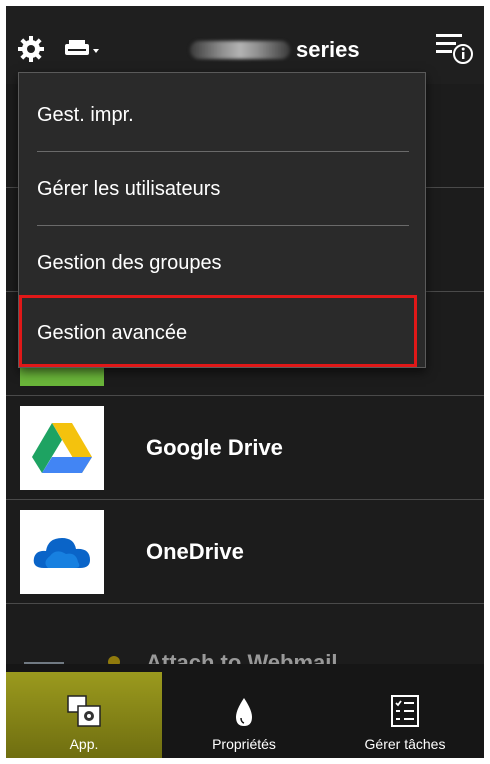 The image size is (490, 764). I want to click on menu-item-manage-users: Gérer les utilisateurs, so click(223, 189).